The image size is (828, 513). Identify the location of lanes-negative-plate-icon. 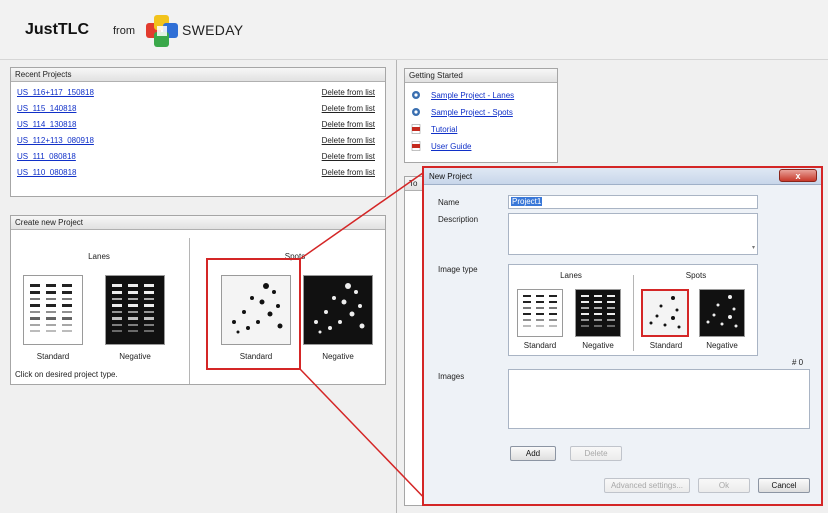
(135, 310).